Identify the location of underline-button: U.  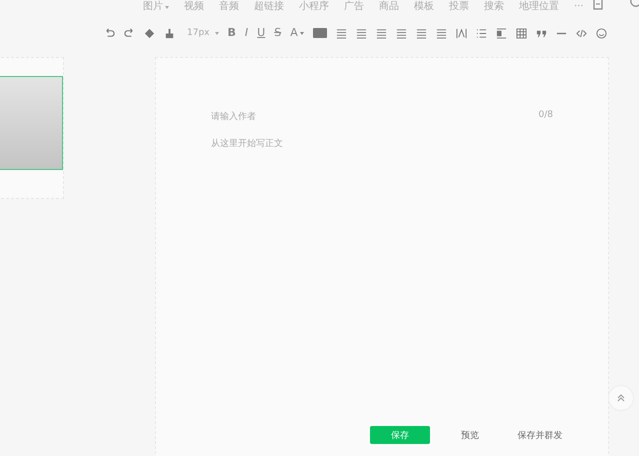
(261, 33).